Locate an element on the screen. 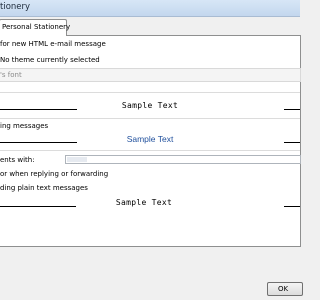 The image size is (320, 300). theme-heading: for new HTML e-mail message is located at coordinates (53, 44).